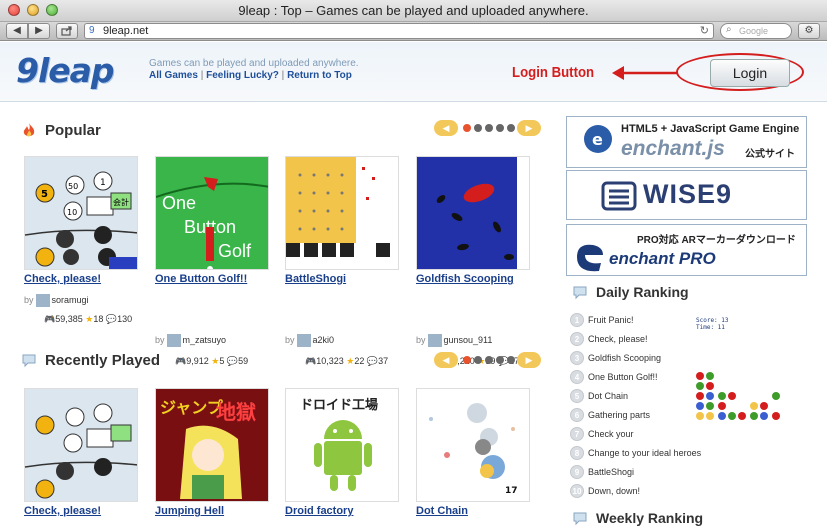 The width and height of the screenshot is (827, 526). Describe the element at coordinates (704, 30) in the screenshot. I see `reload-icon: ↻` at that location.